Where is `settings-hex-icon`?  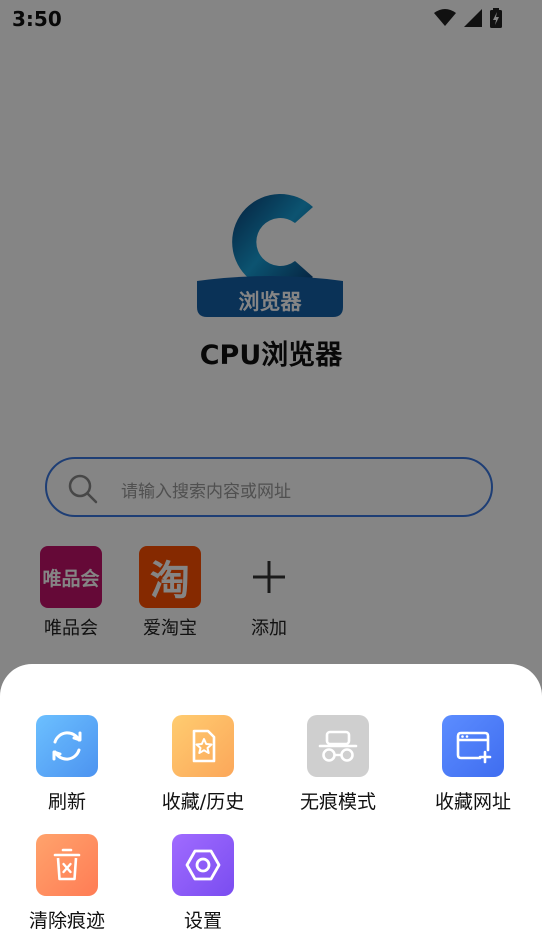 settings-hex-icon is located at coordinates (203, 865).